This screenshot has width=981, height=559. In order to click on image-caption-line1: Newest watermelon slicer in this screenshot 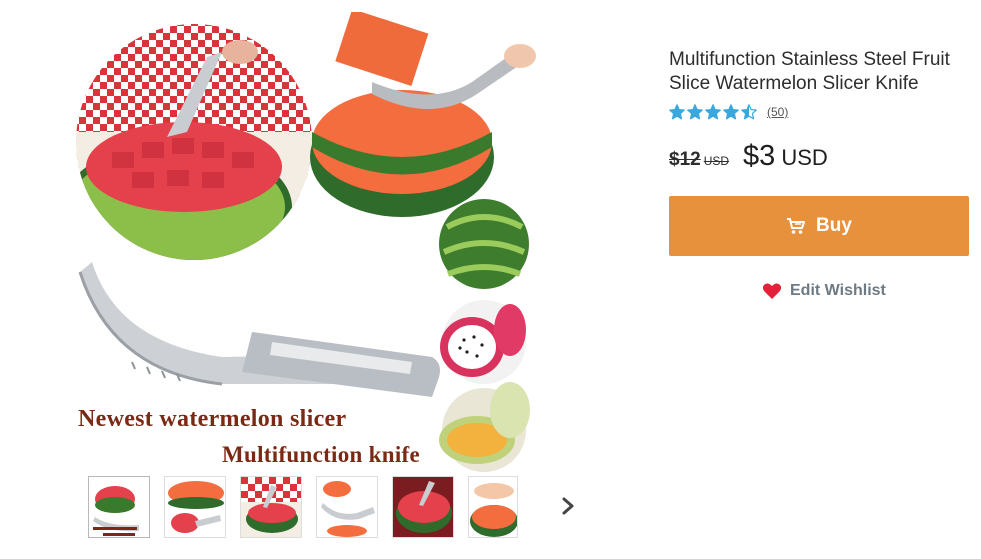, I will do `click(212, 419)`.